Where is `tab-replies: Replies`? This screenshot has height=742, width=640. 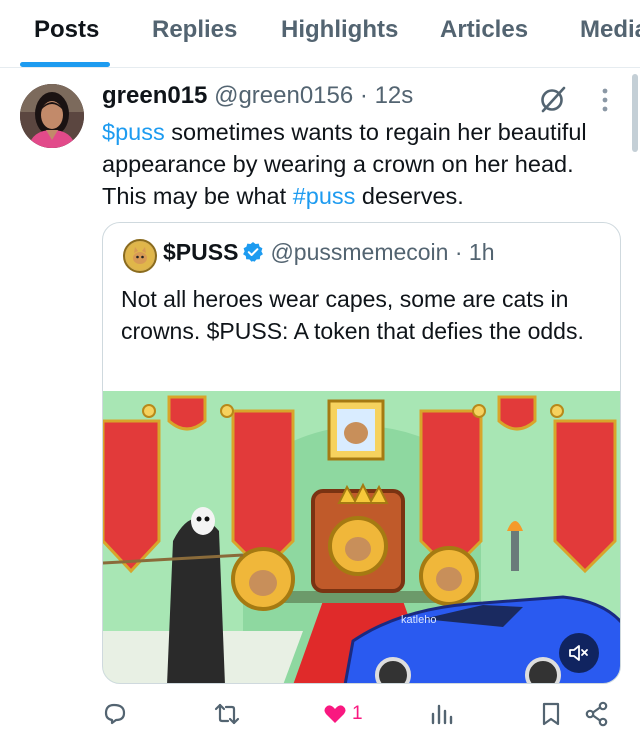 tab-replies: Replies is located at coordinates (194, 30).